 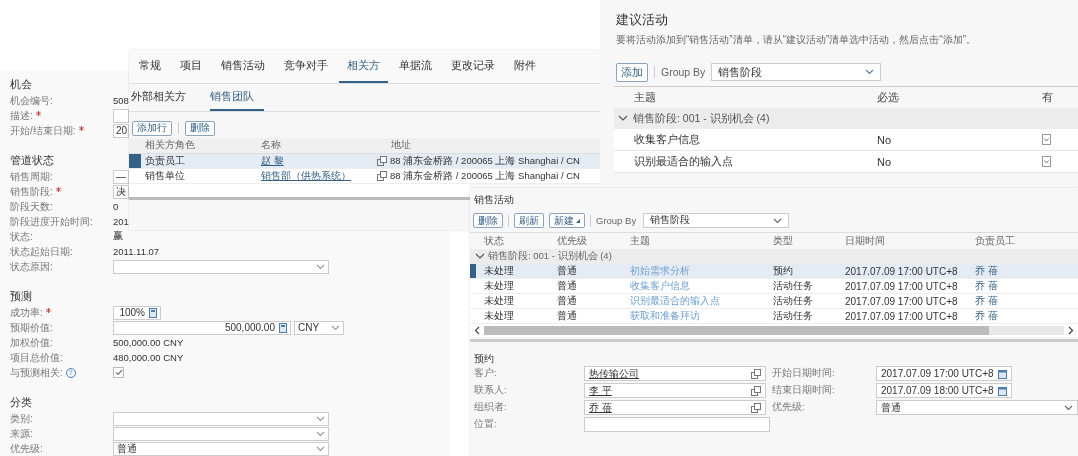 I want to click on section-heading: 分类, so click(x=21, y=402).